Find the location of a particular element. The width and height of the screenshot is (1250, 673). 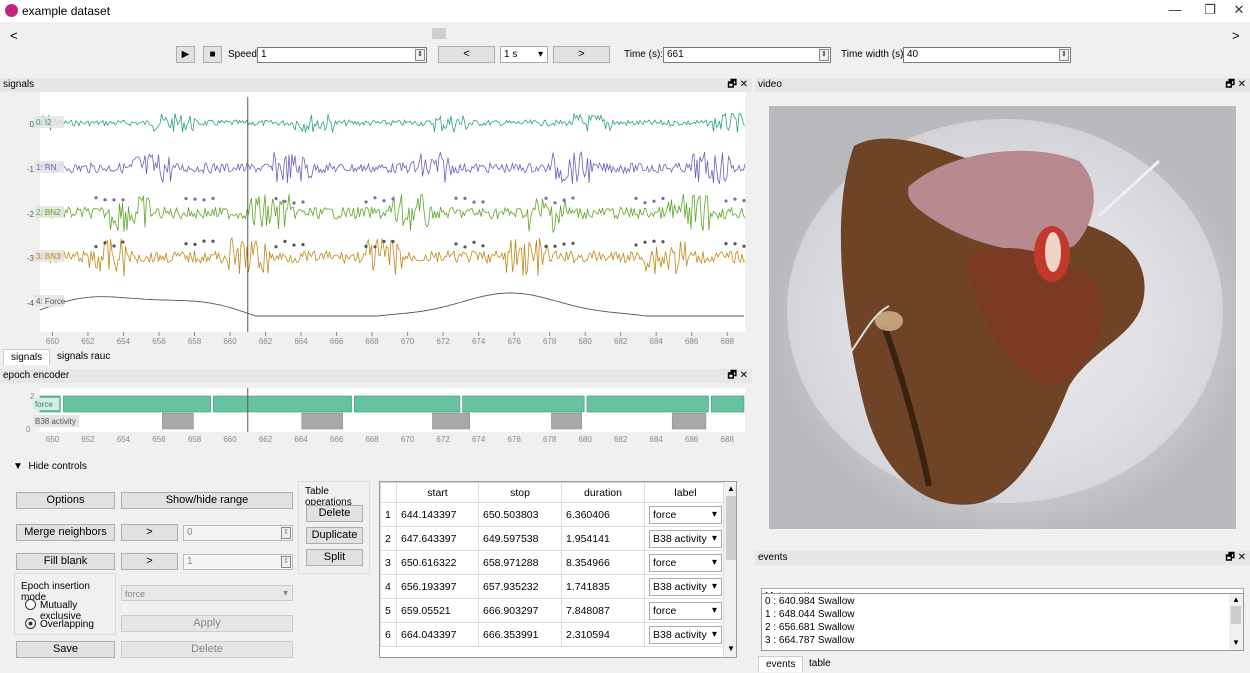

row-number: 4 is located at coordinates (388, 586).